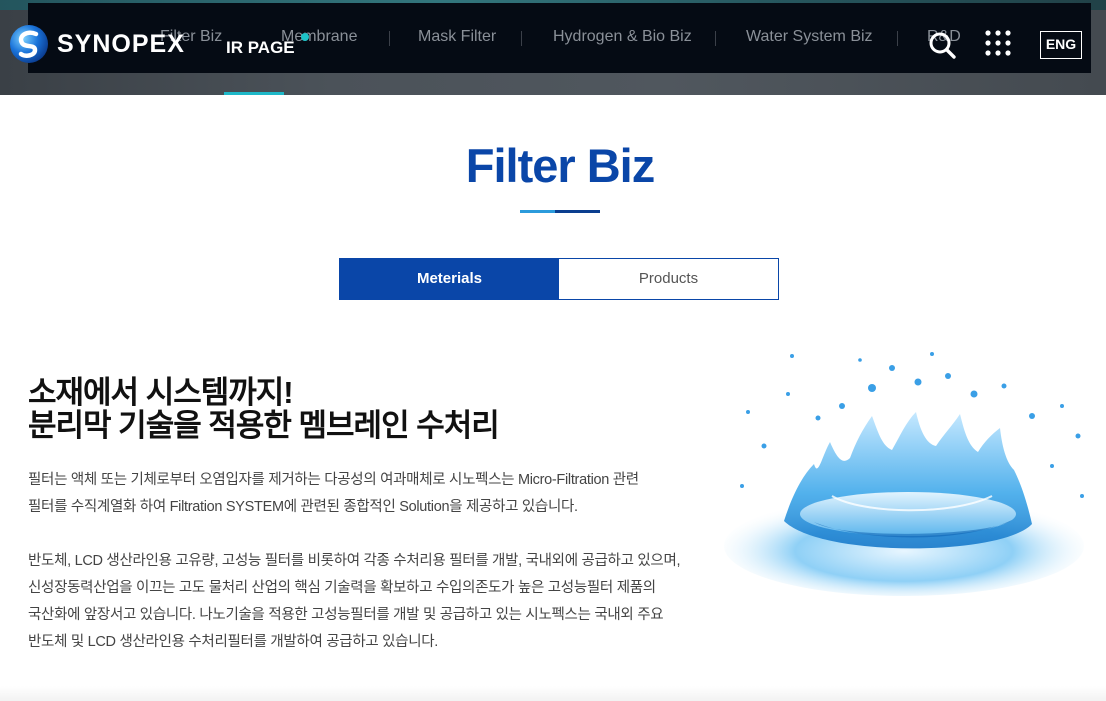 The height and width of the screenshot is (701, 1106). Describe the element at coordinates (121, 44) in the screenshot. I see `brand-name: SYNOPEX` at that location.